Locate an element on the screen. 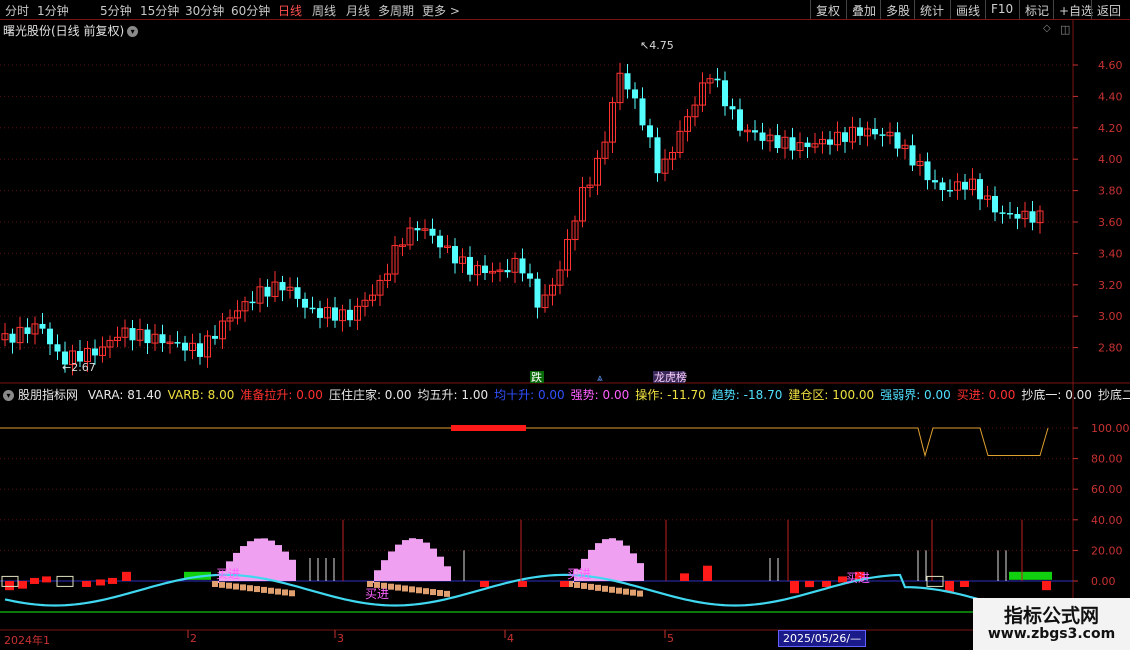 This screenshot has height=650, width=1130. indicator-value: VARA: 81.40 is located at coordinates (124, 395).